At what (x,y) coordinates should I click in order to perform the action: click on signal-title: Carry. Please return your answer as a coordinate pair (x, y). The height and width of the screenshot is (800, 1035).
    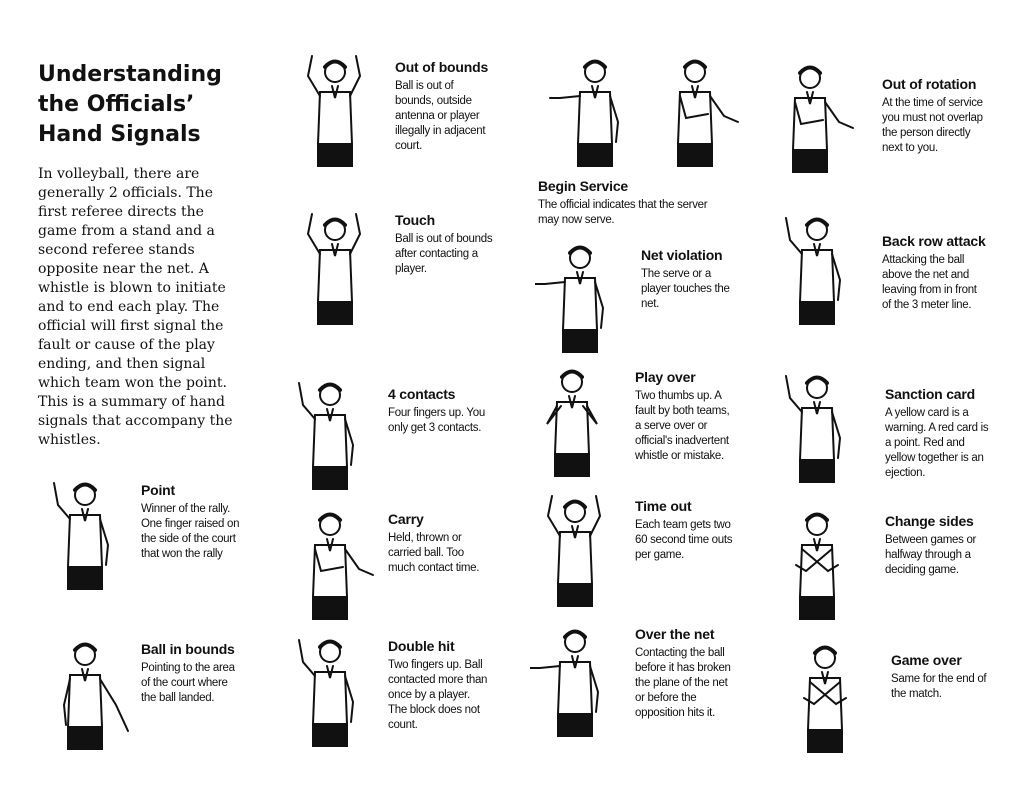
    Looking at the image, I should click on (406, 519).